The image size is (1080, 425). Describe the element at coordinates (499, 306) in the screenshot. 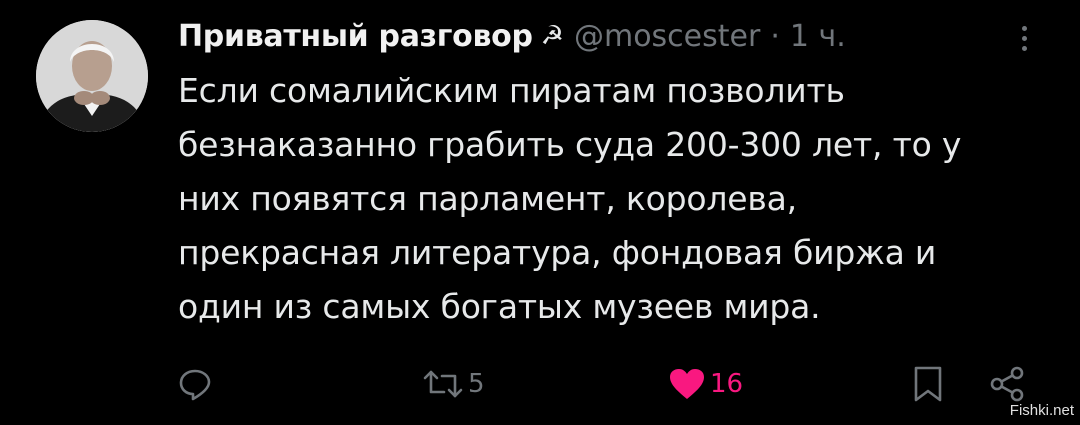

I see `tweet-text-line: один из самых богатых музеев мира.` at that location.